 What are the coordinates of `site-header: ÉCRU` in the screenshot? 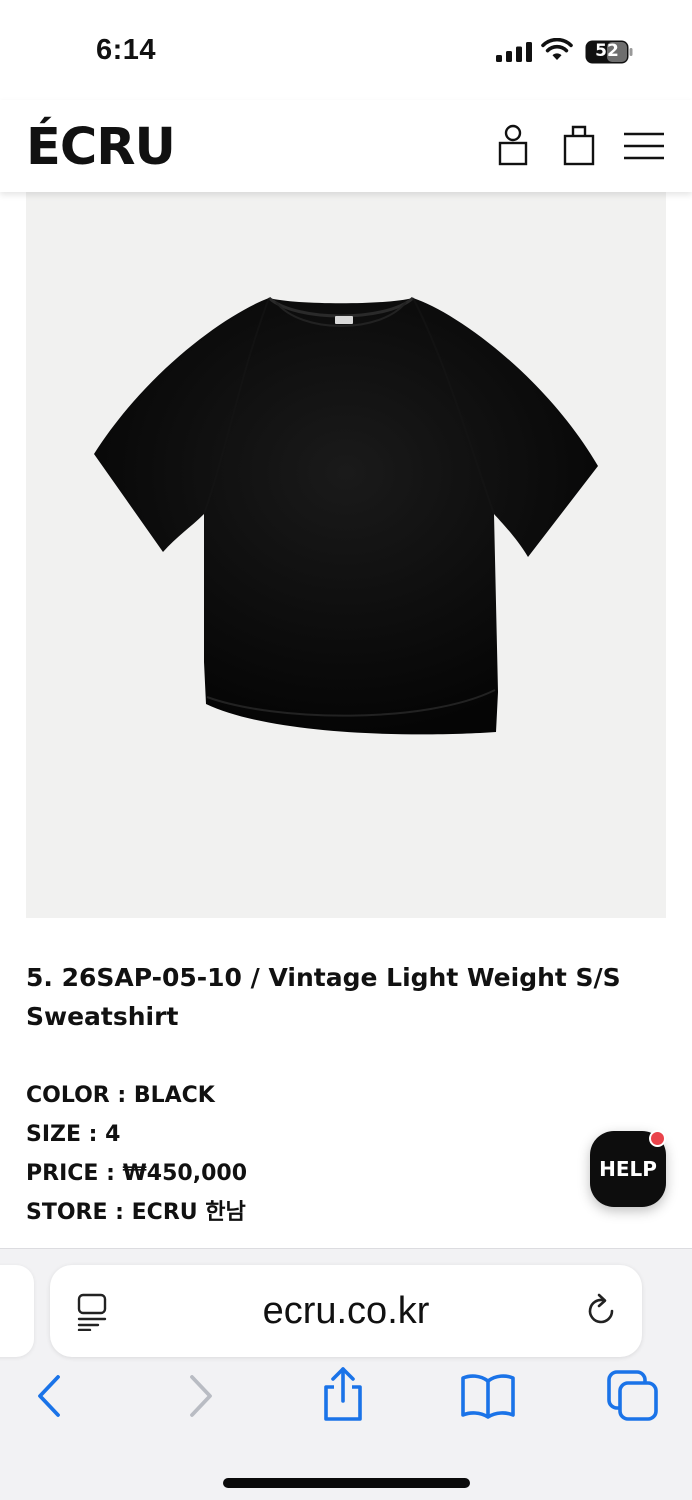 It's located at (346, 146).